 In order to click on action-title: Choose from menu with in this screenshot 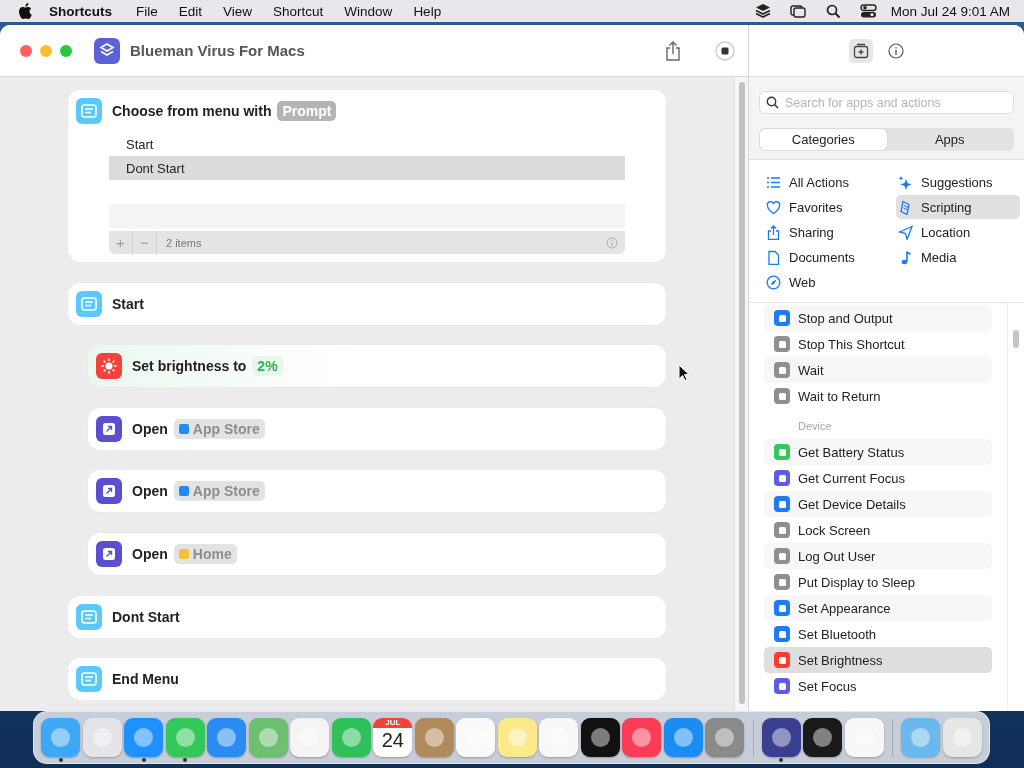, I will do `click(192, 111)`.